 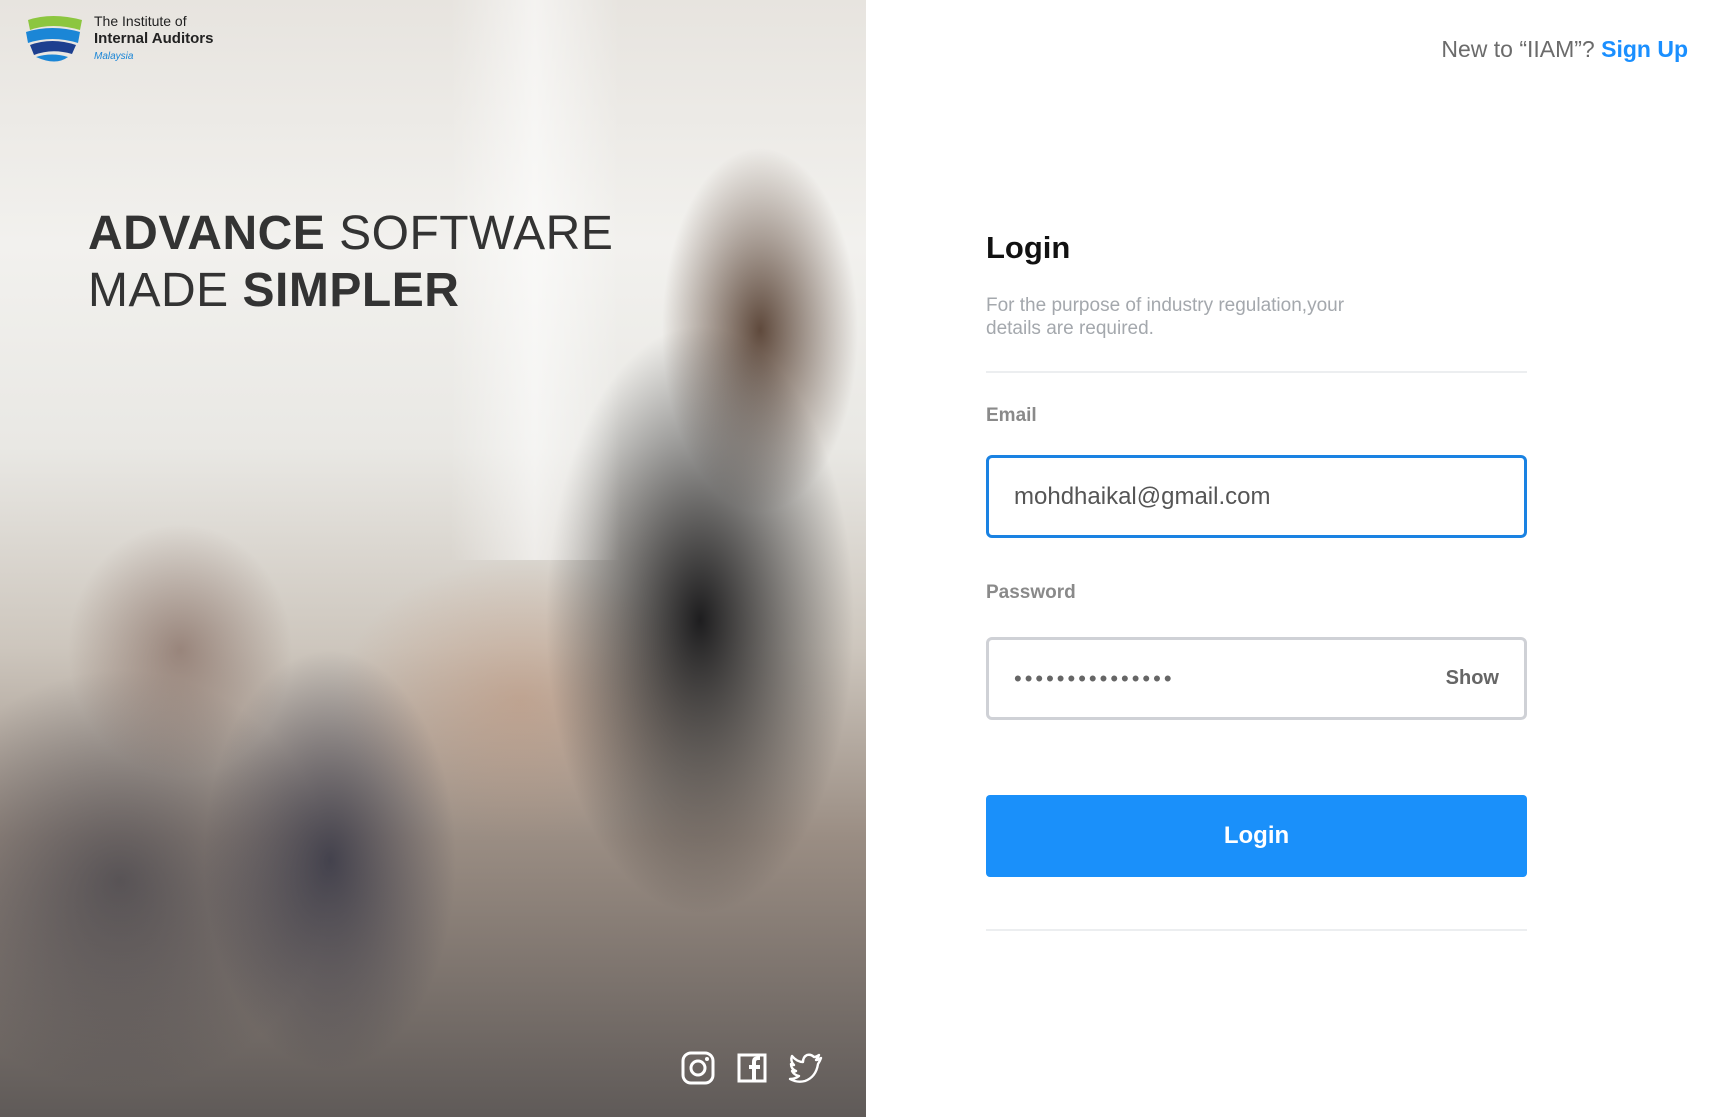 What do you see at coordinates (351, 290) in the screenshot?
I see `headline-bold-2: SIMPLER` at bounding box center [351, 290].